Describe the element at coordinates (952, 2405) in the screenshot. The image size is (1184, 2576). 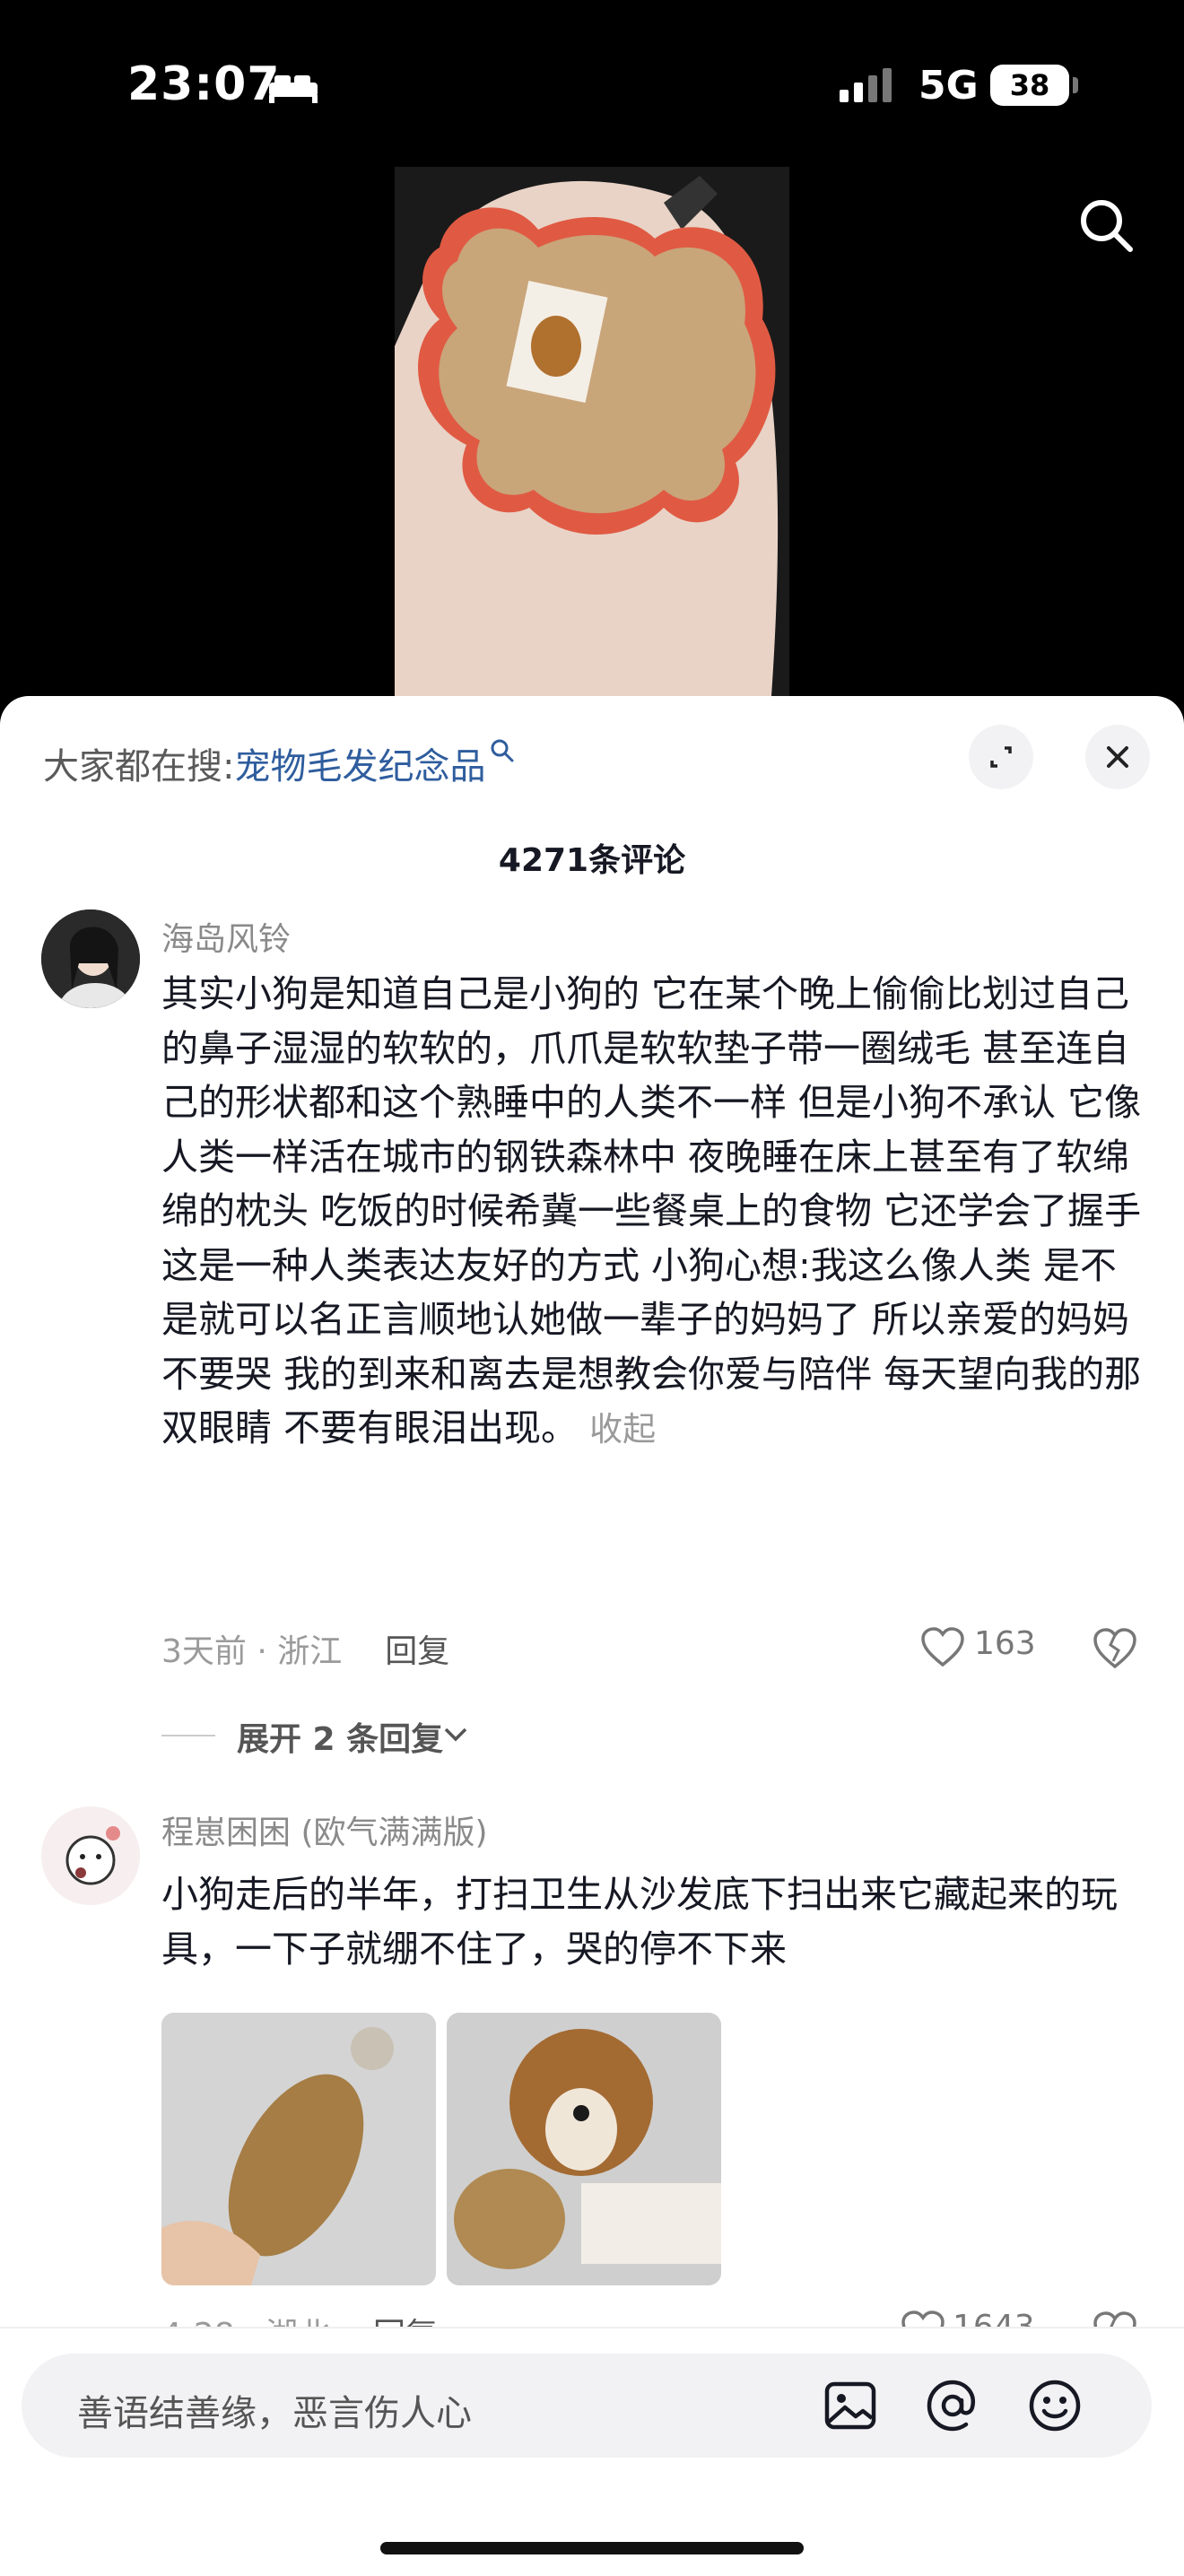
I see `mention-icon` at that location.